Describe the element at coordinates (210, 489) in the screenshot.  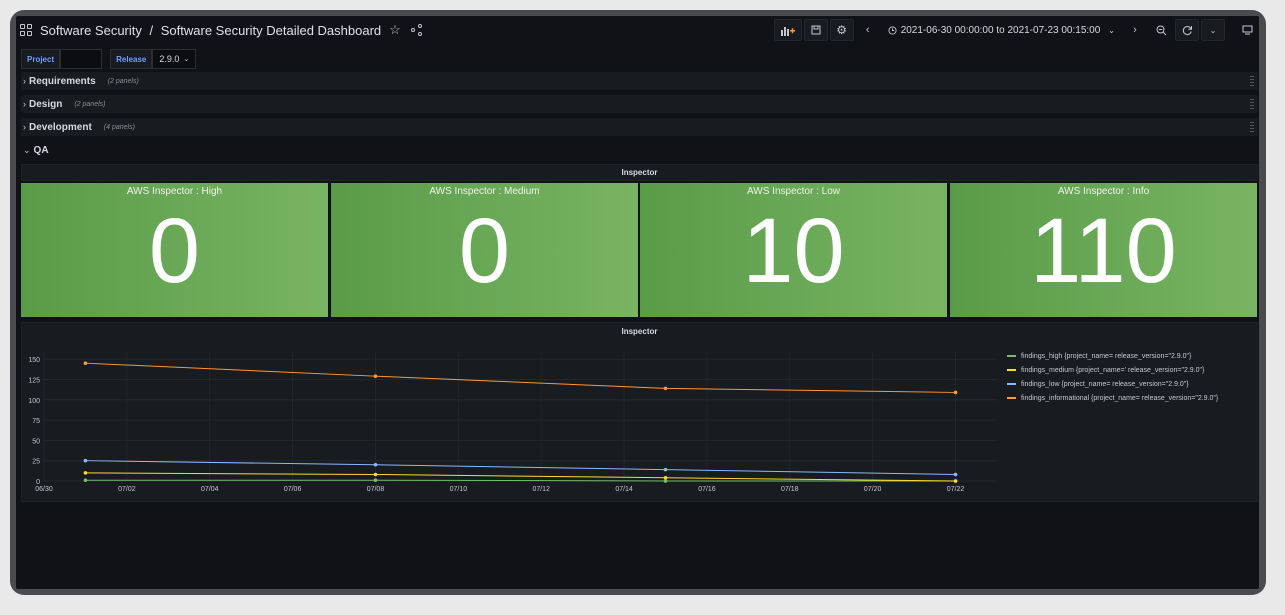
I see `x-tick-label: 07/04` at that location.